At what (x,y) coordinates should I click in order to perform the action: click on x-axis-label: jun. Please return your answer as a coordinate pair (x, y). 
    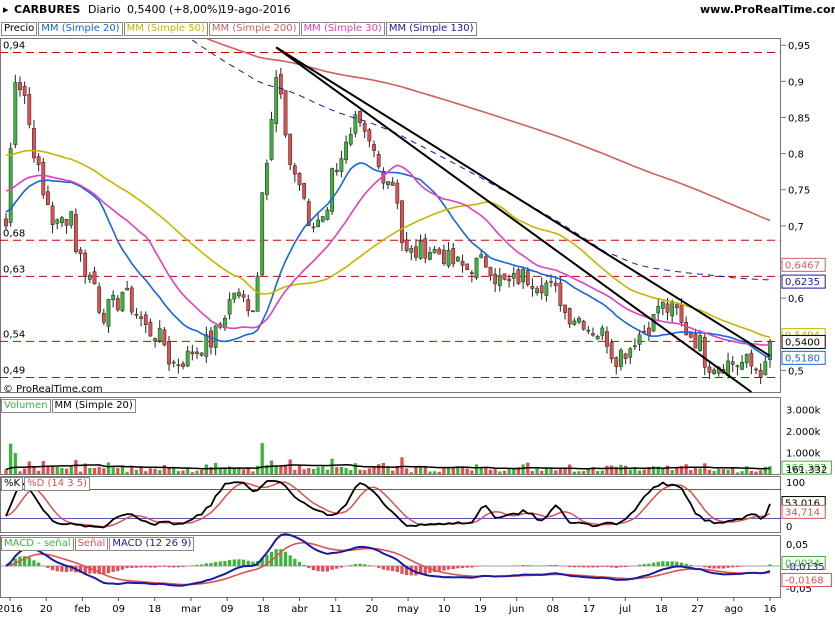
    Looking at the image, I should click on (516, 609).